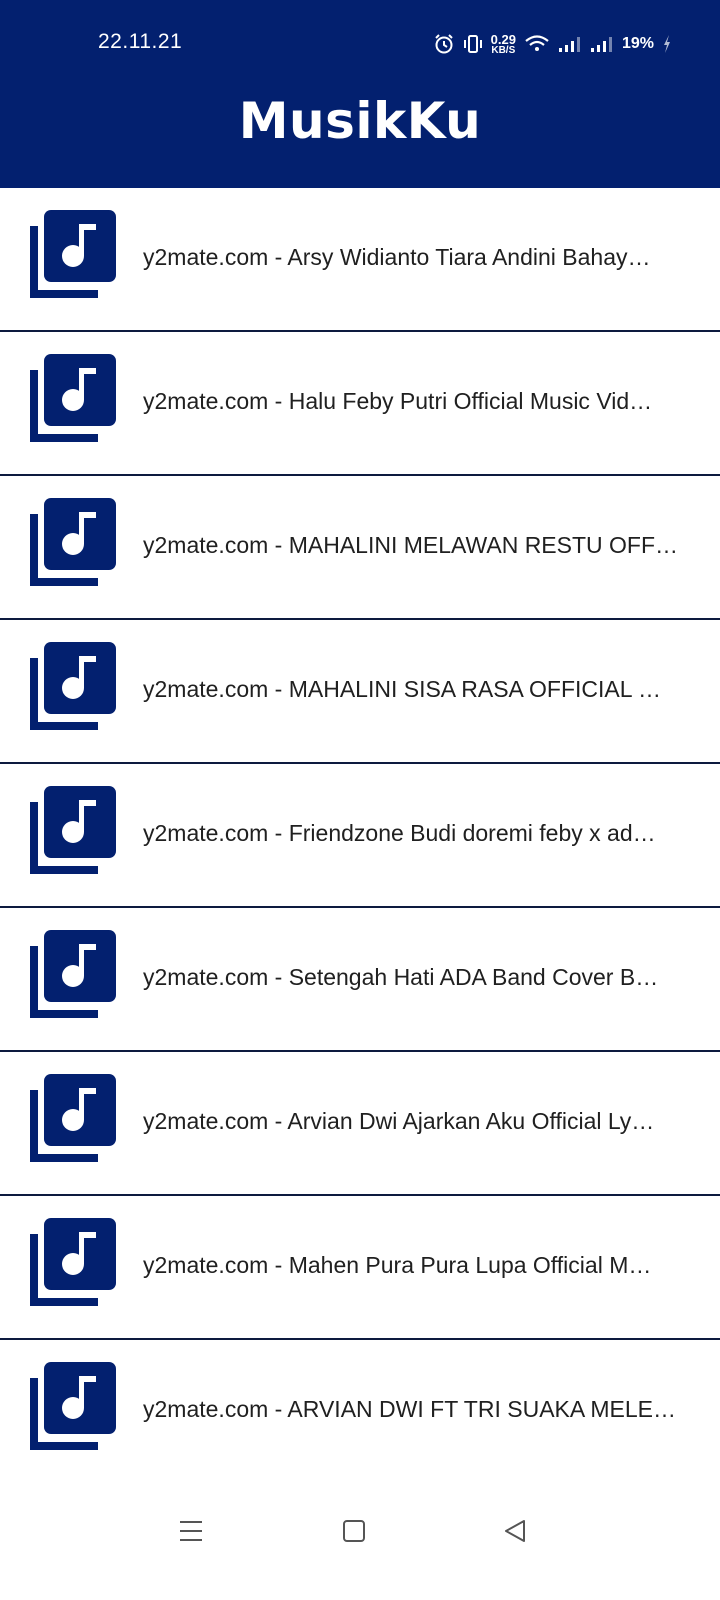 The height and width of the screenshot is (1600, 720). What do you see at coordinates (472, 44) in the screenshot?
I see `vibrate-icon` at bounding box center [472, 44].